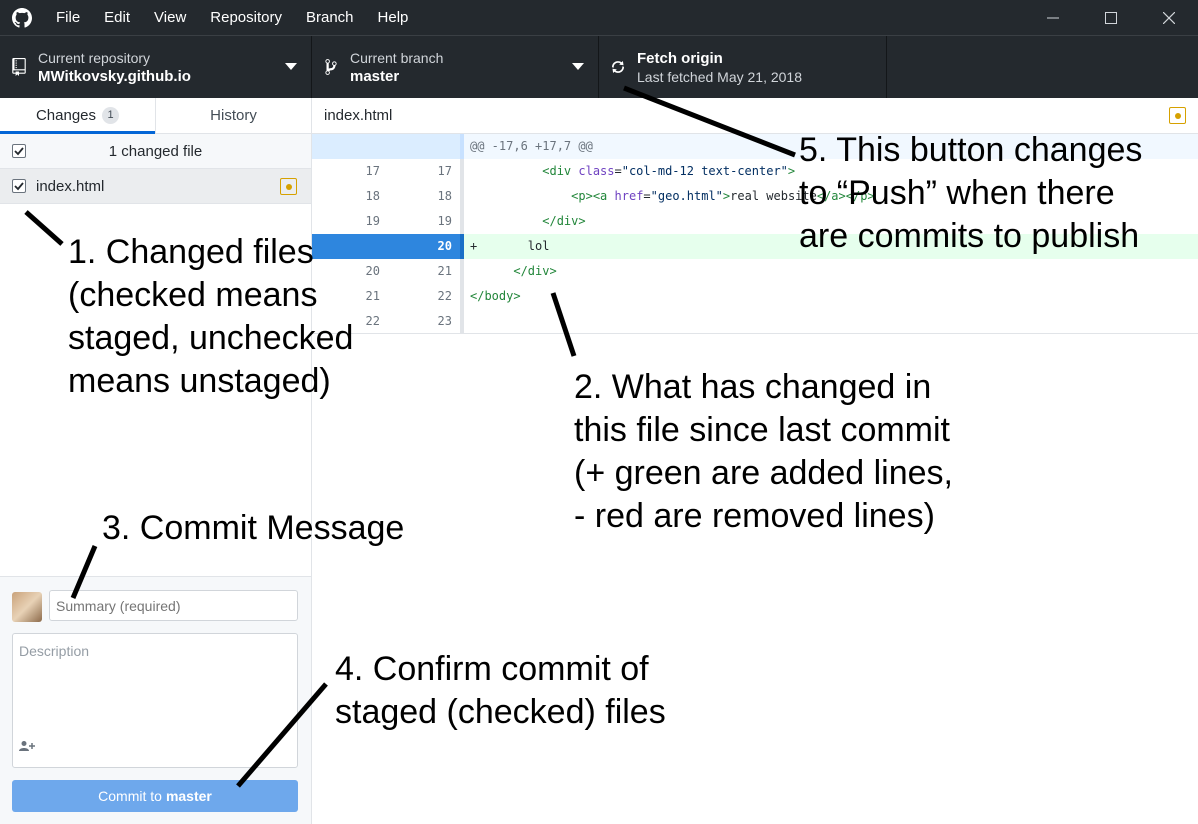 The width and height of the screenshot is (1198, 824). I want to click on current-repository-button: Current repository MWitkovsky.github.io, so click(156, 67).